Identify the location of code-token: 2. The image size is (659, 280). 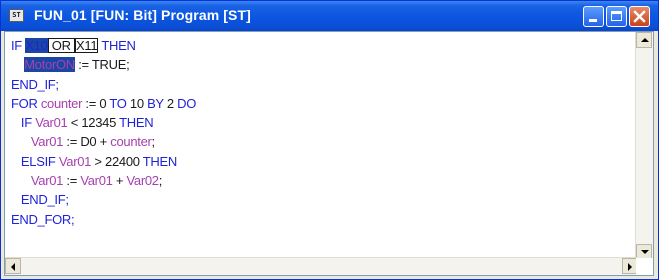
(170, 103).